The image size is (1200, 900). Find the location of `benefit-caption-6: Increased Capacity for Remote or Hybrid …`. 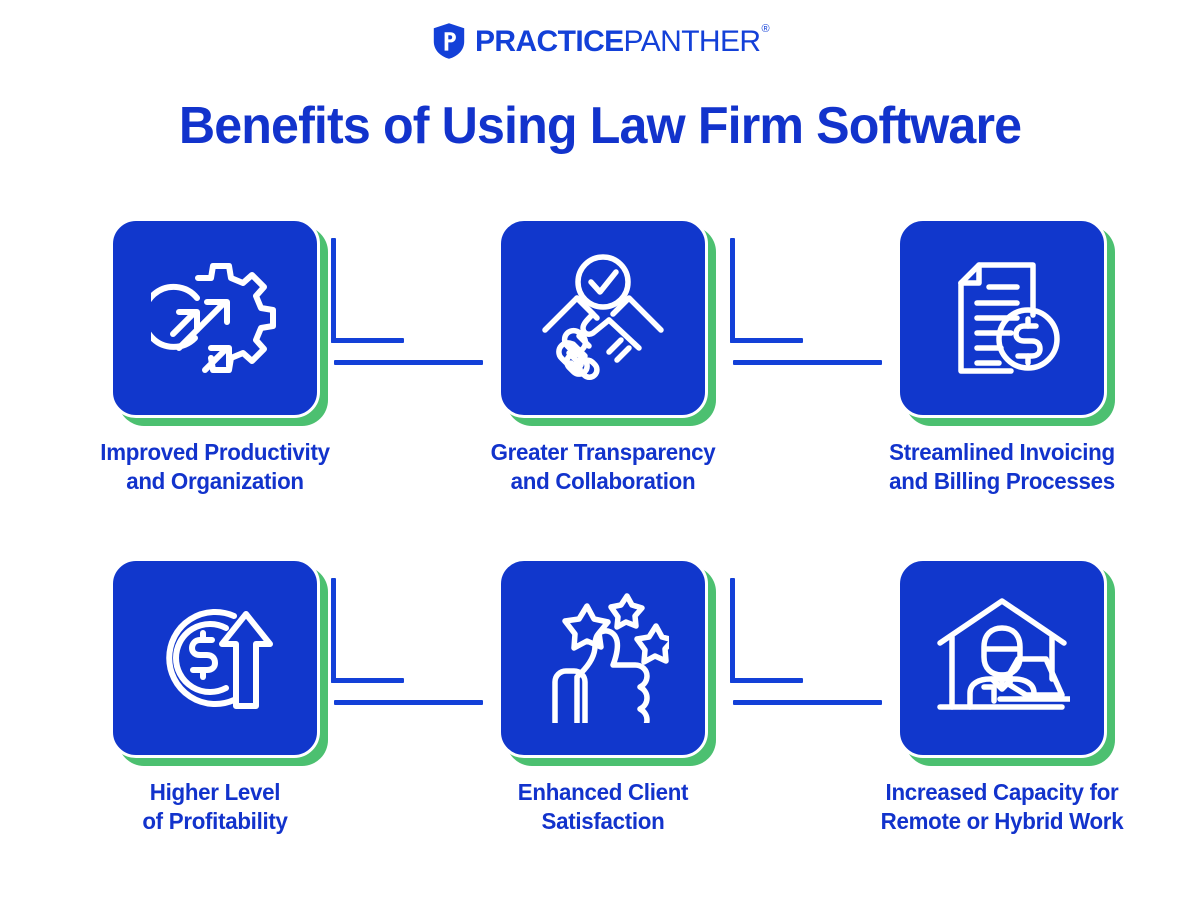

benefit-caption-6: Increased Capacity for Remote or Hybrid … is located at coordinates (1002, 807).